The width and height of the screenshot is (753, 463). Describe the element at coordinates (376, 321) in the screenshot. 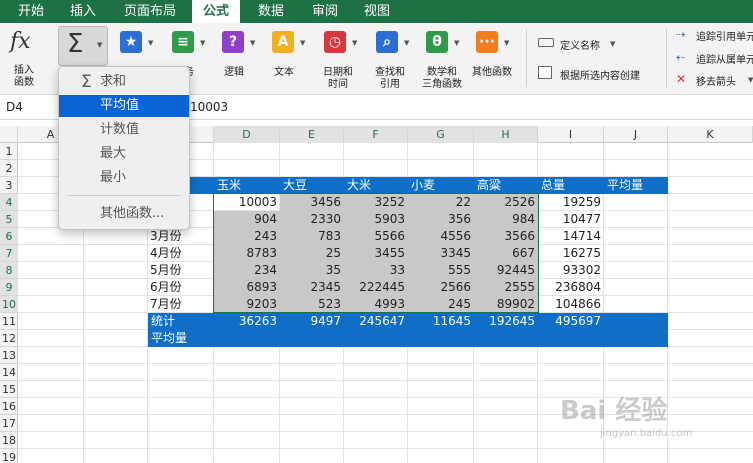

I see `sum-cell: 245647` at that location.